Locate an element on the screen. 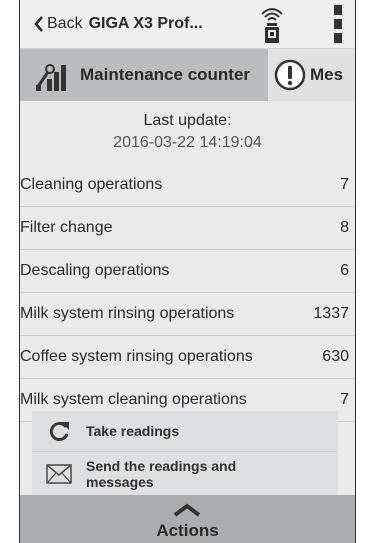  take-readings-label: Take readings is located at coordinates (133, 431).